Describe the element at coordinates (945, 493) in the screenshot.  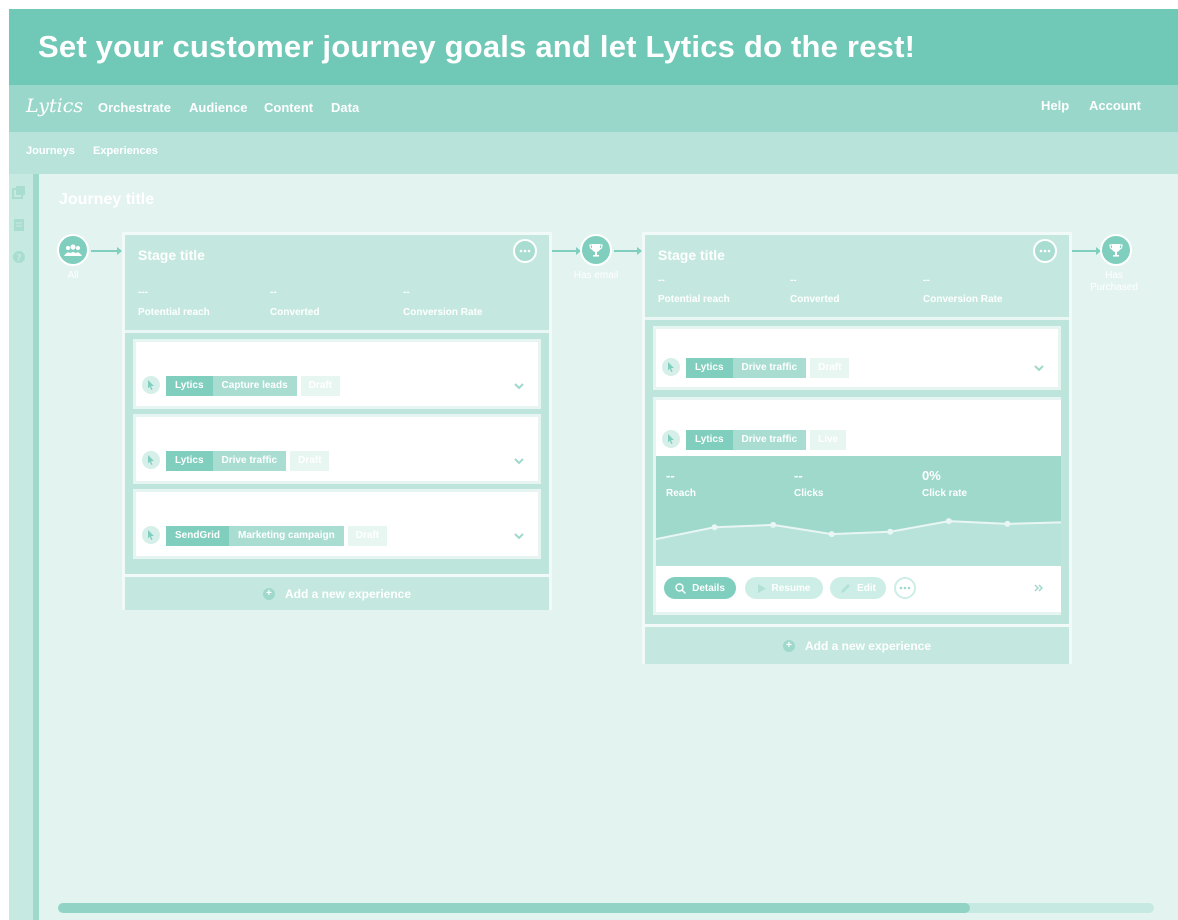
I see `click-rate-label: Click rate` at that location.